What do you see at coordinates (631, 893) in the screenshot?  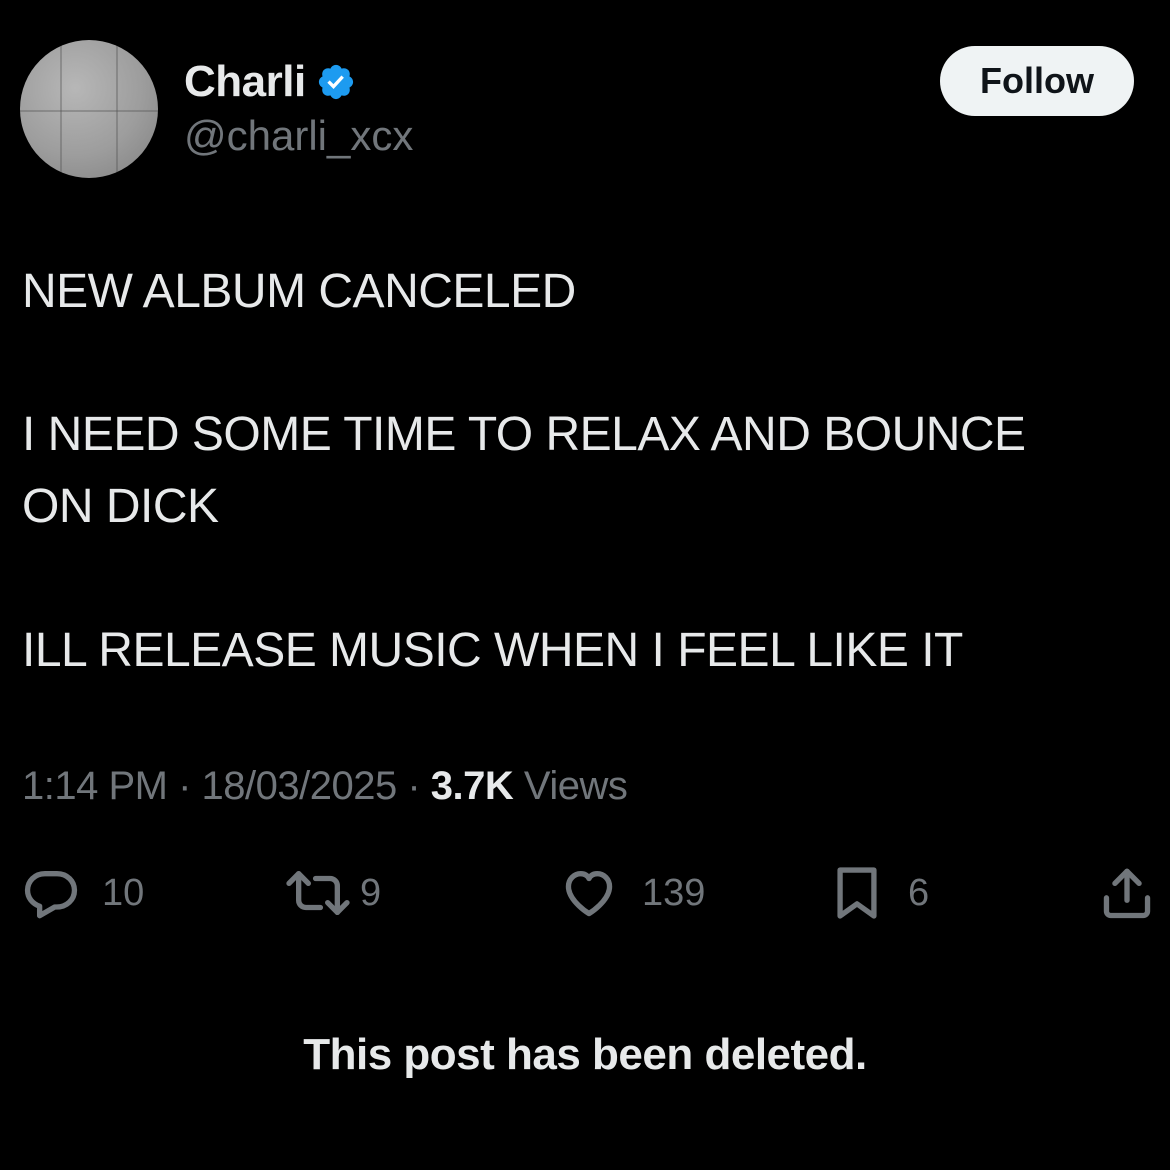 I see `like-button: 139` at bounding box center [631, 893].